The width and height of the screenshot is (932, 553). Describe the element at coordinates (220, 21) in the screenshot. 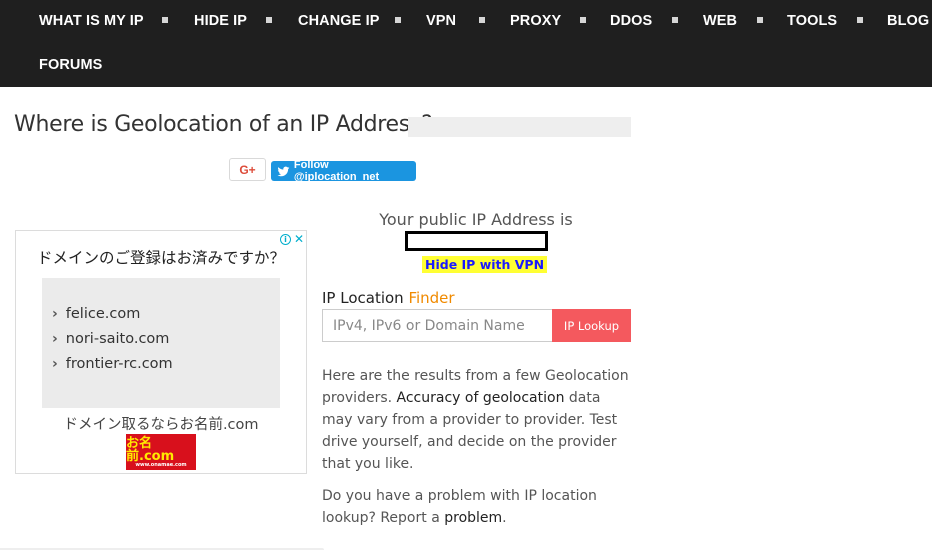

I see `nav-hide-ip: HIDE IP` at that location.